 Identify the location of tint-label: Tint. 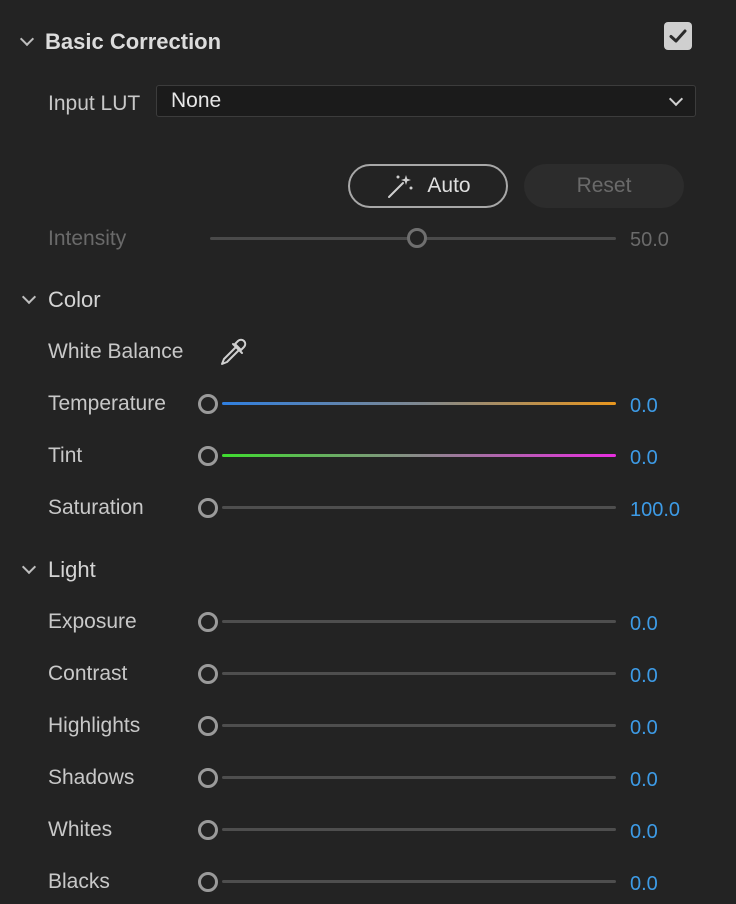
(65, 455).